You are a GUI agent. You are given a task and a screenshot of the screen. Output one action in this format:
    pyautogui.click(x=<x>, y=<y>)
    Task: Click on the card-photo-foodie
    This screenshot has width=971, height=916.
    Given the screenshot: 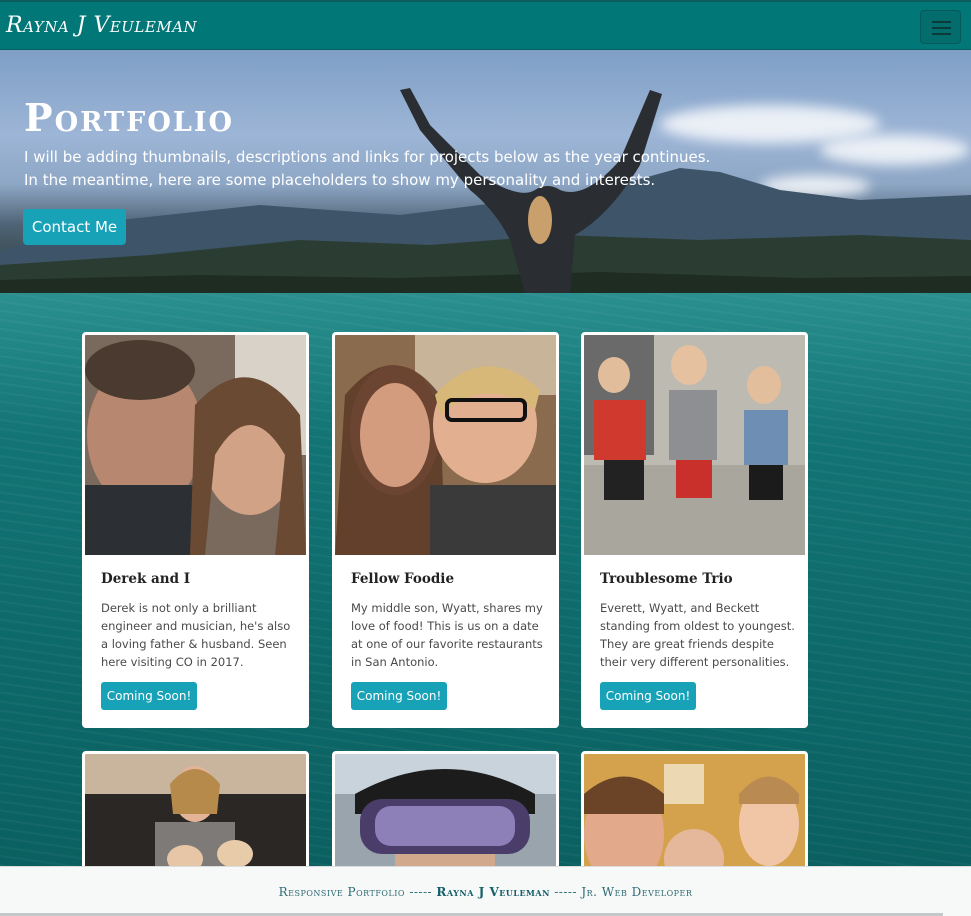 What is the action you would take?
    pyautogui.click(x=445, y=445)
    